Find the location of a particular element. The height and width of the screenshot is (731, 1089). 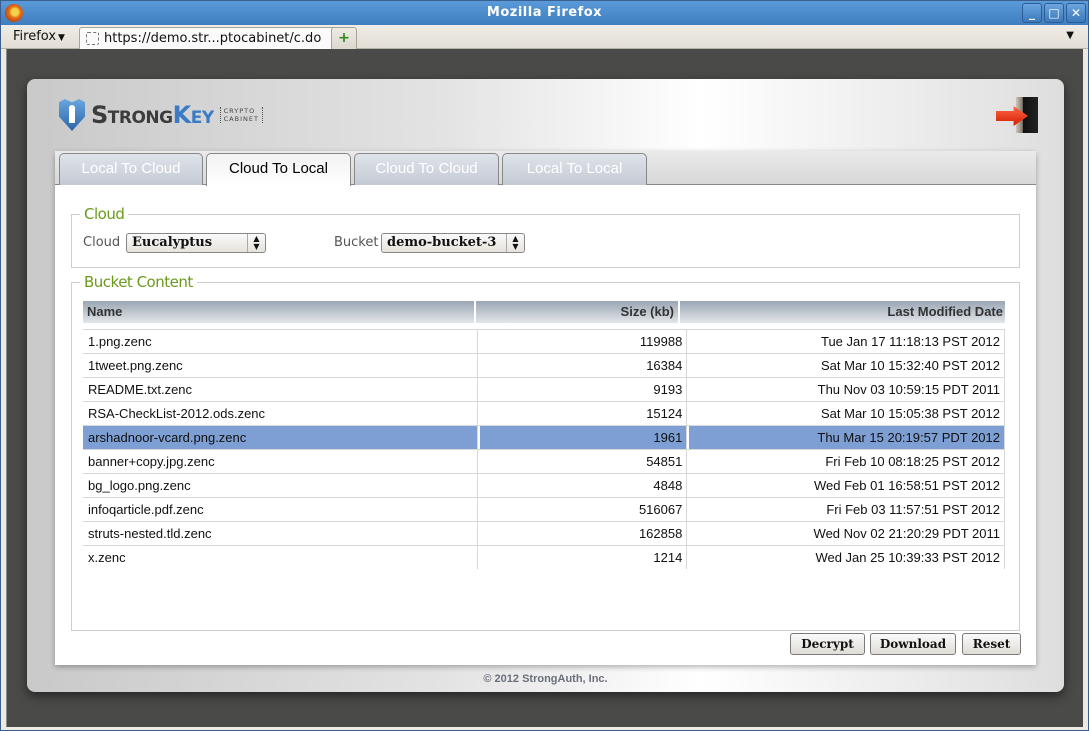

copyright-footer: © 2012 StrongAuth, Inc. is located at coordinates (545, 679).